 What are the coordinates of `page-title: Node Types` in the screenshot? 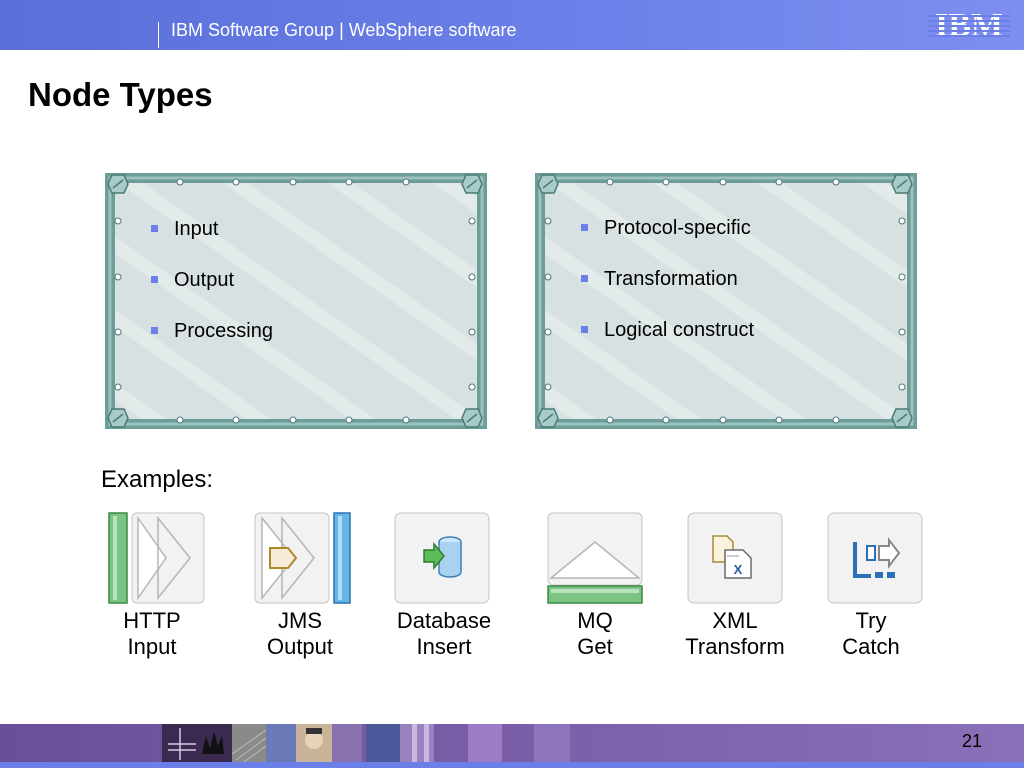 It's located at (120, 94).